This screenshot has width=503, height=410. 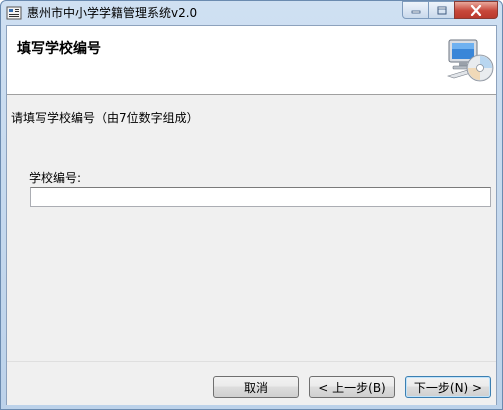 What do you see at coordinates (59, 49) in the screenshot?
I see `page-title: 填写学校编号` at bounding box center [59, 49].